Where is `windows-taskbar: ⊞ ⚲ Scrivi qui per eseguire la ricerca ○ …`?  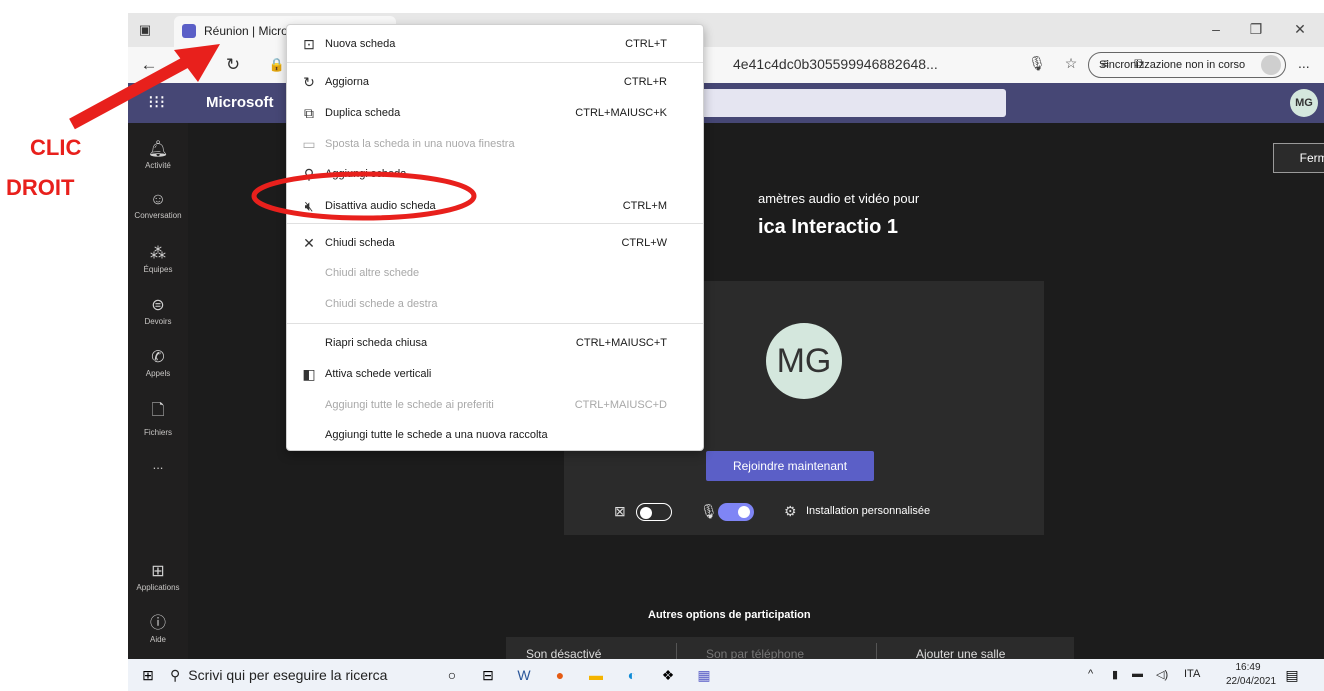
windows-taskbar: ⊞ ⚲ Scrivi qui per eseguire la ricerca ○ … is located at coordinates (726, 675).